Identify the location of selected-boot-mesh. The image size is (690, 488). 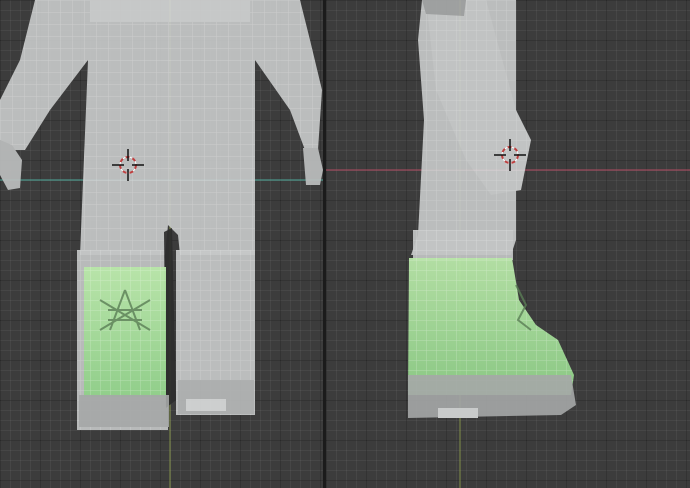
(124, 347).